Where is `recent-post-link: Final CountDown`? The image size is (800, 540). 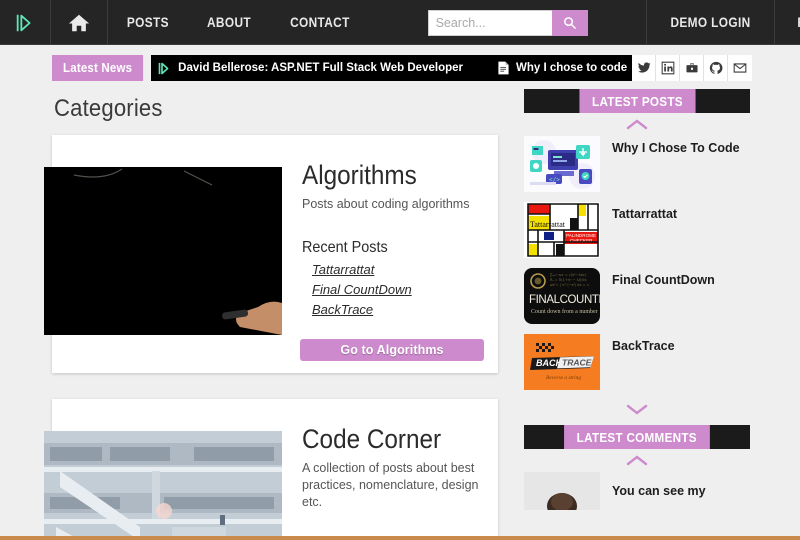 recent-post-link: Final CountDown is located at coordinates (362, 289).